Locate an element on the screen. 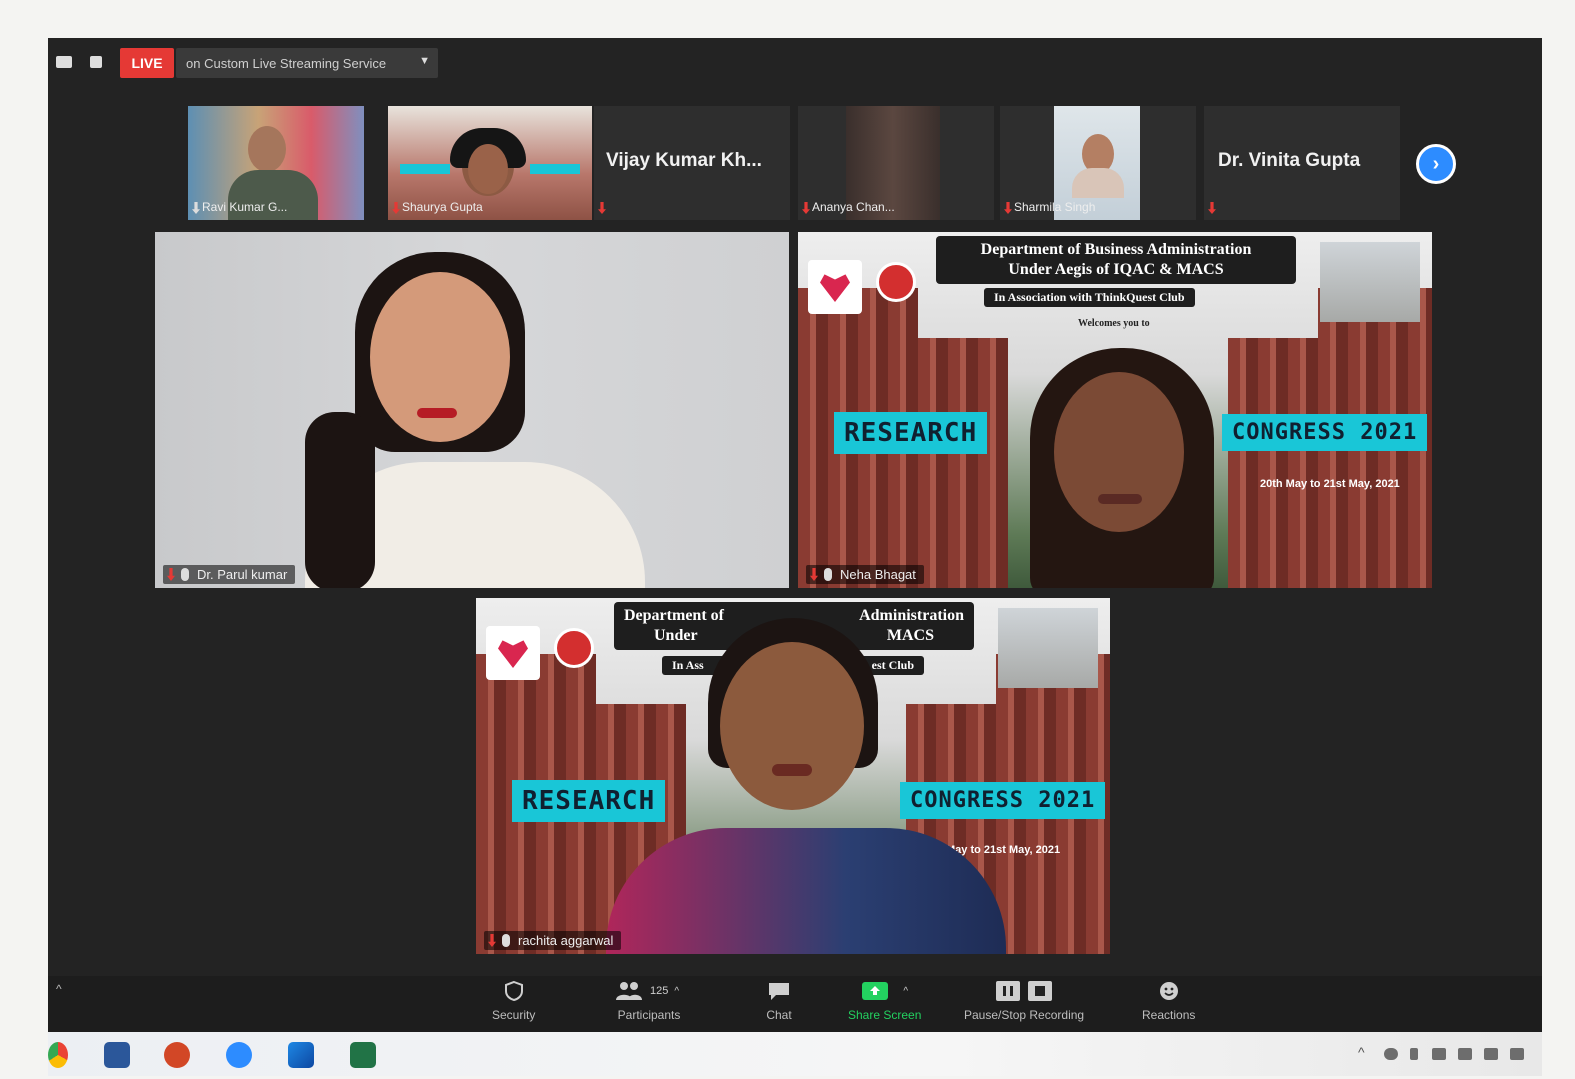 The image size is (1575, 1079). association-right: est Club is located at coordinates (892, 665).